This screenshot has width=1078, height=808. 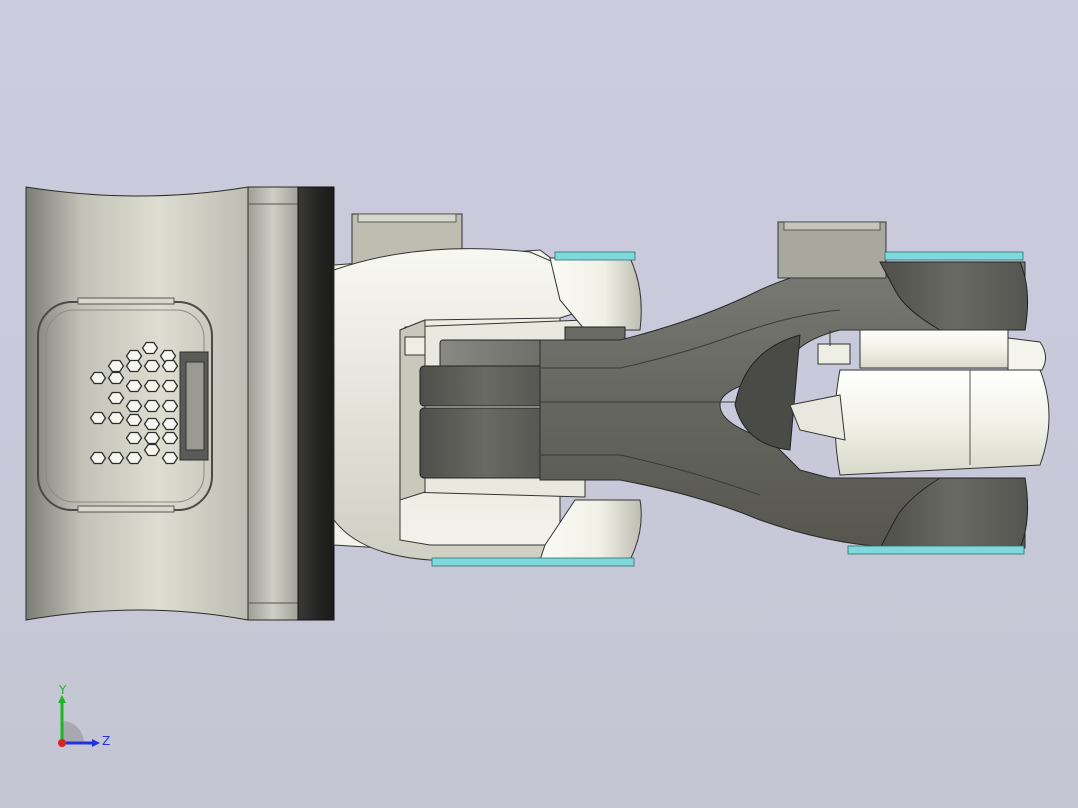 I want to click on y-axis-label: Y, so click(x=62, y=691).